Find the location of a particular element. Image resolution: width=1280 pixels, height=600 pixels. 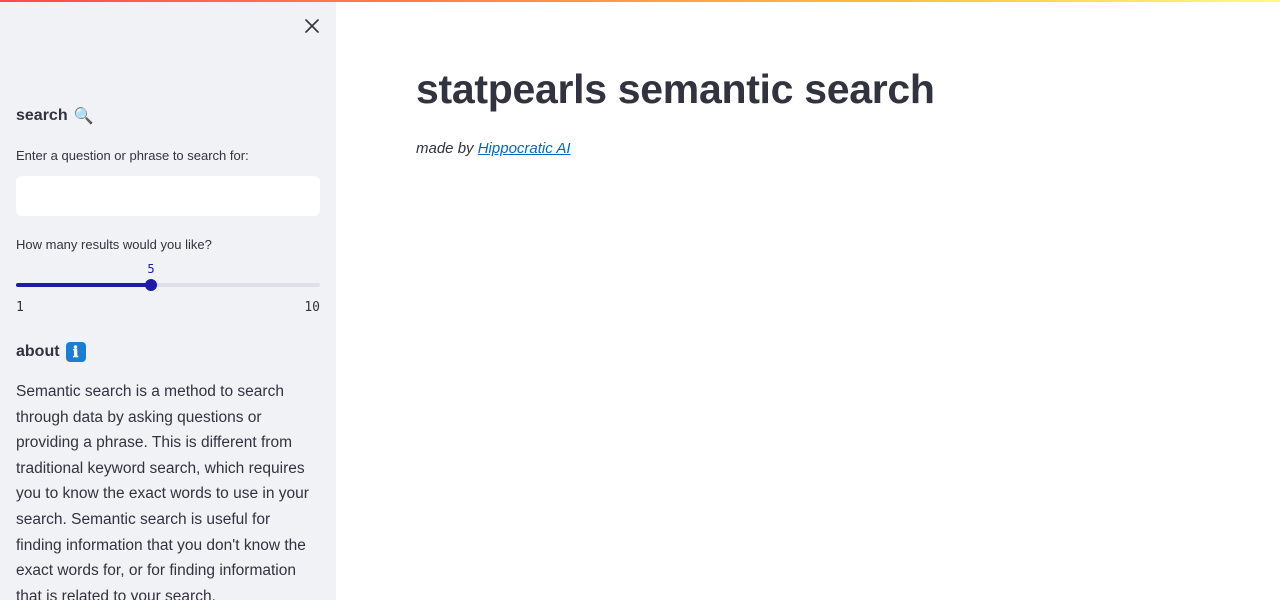

results-count-slider: 5 1 10 is located at coordinates (168, 290).